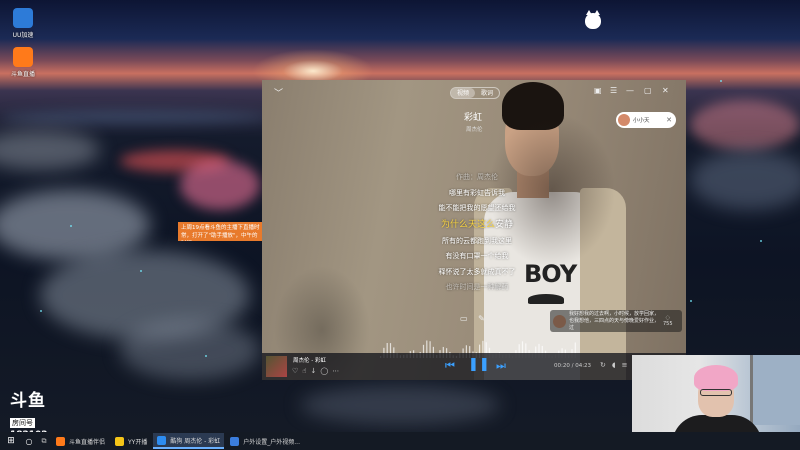 This screenshot has width=800, height=450. I want to click on playback-time: 00:20 / 04:23, so click(573, 366).